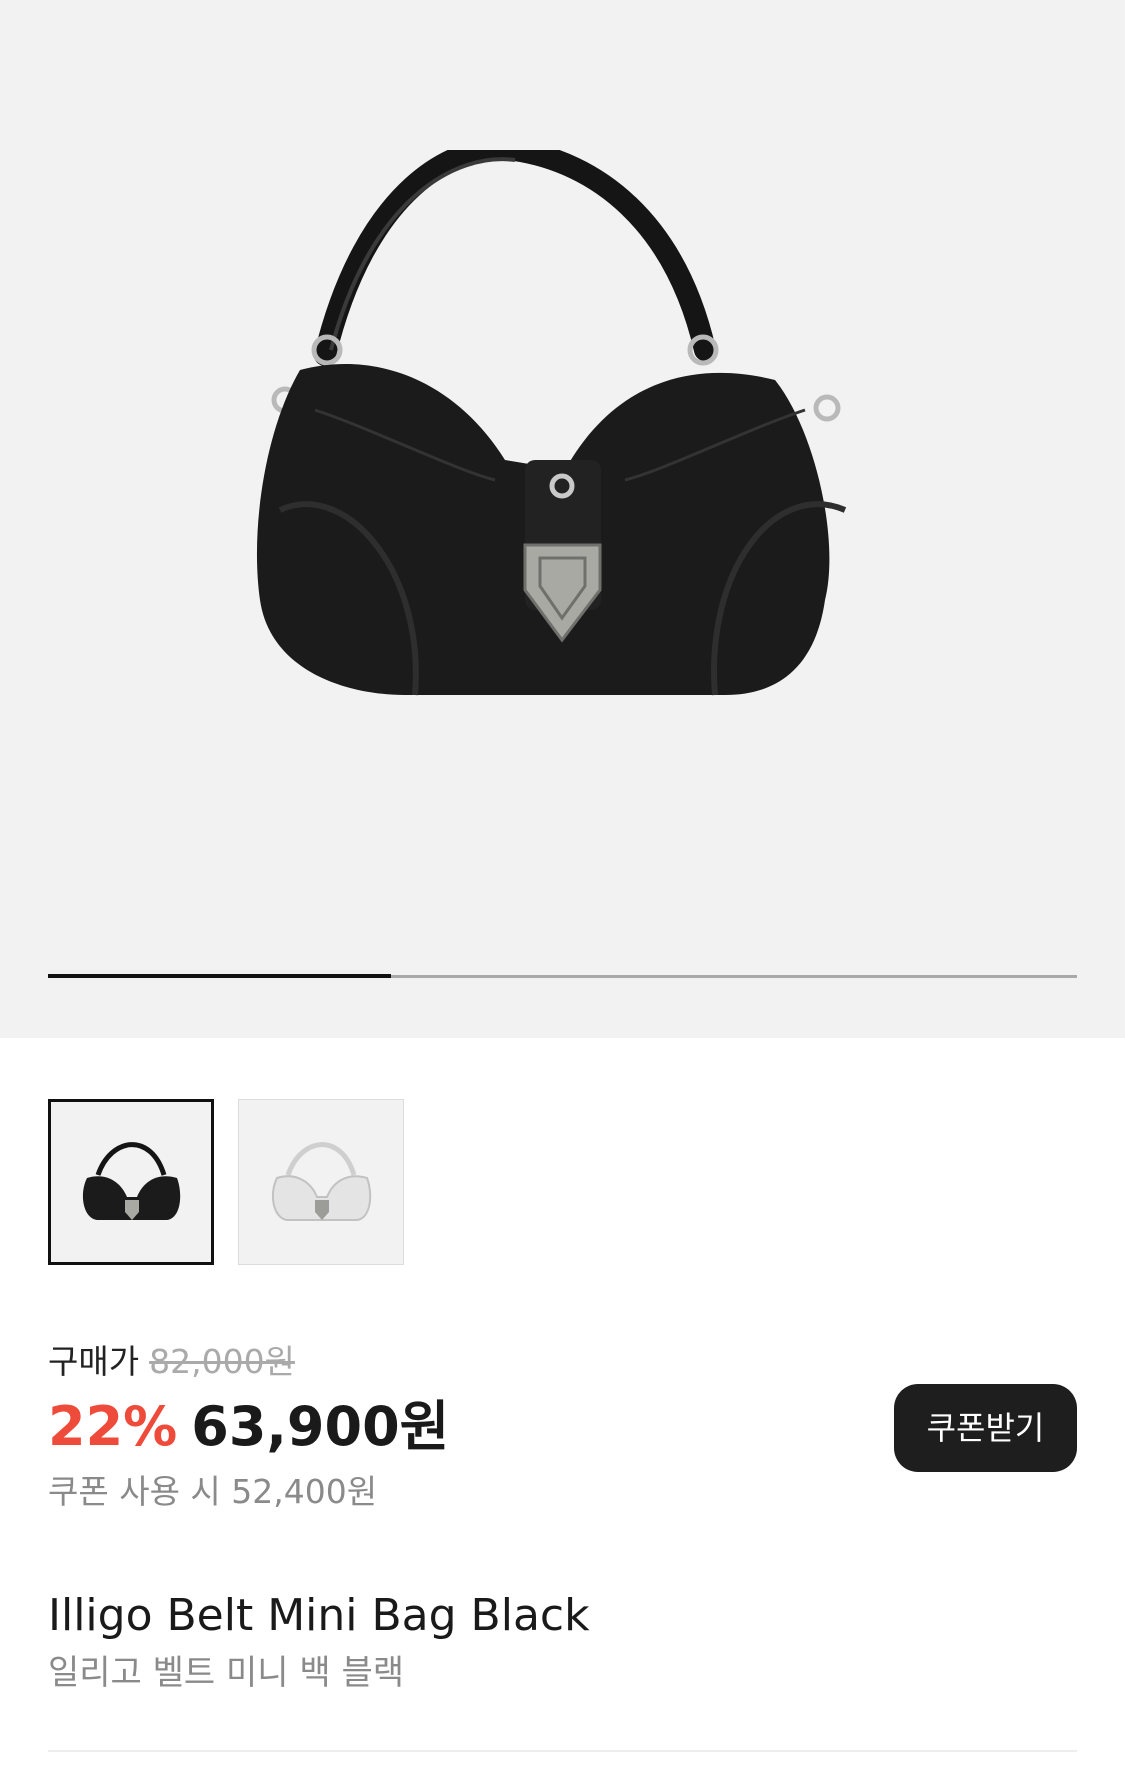 Image resolution: width=1125 pixels, height=1766 pixels. Describe the element at coordinates (219, 976) in the screenshot. I see `image-slide-progress-fill` at that location.